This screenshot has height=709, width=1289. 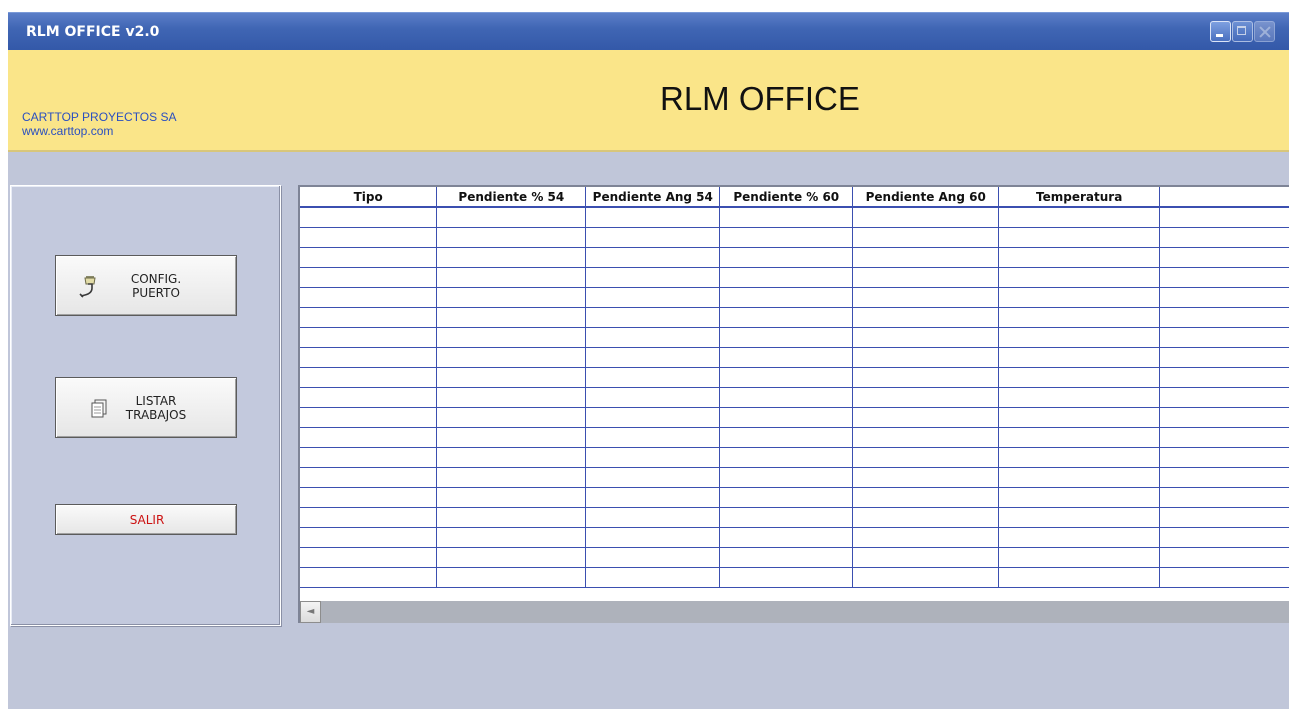 I want to click on horizontal-scrollbar: ◄, so click(x=794, y=612).